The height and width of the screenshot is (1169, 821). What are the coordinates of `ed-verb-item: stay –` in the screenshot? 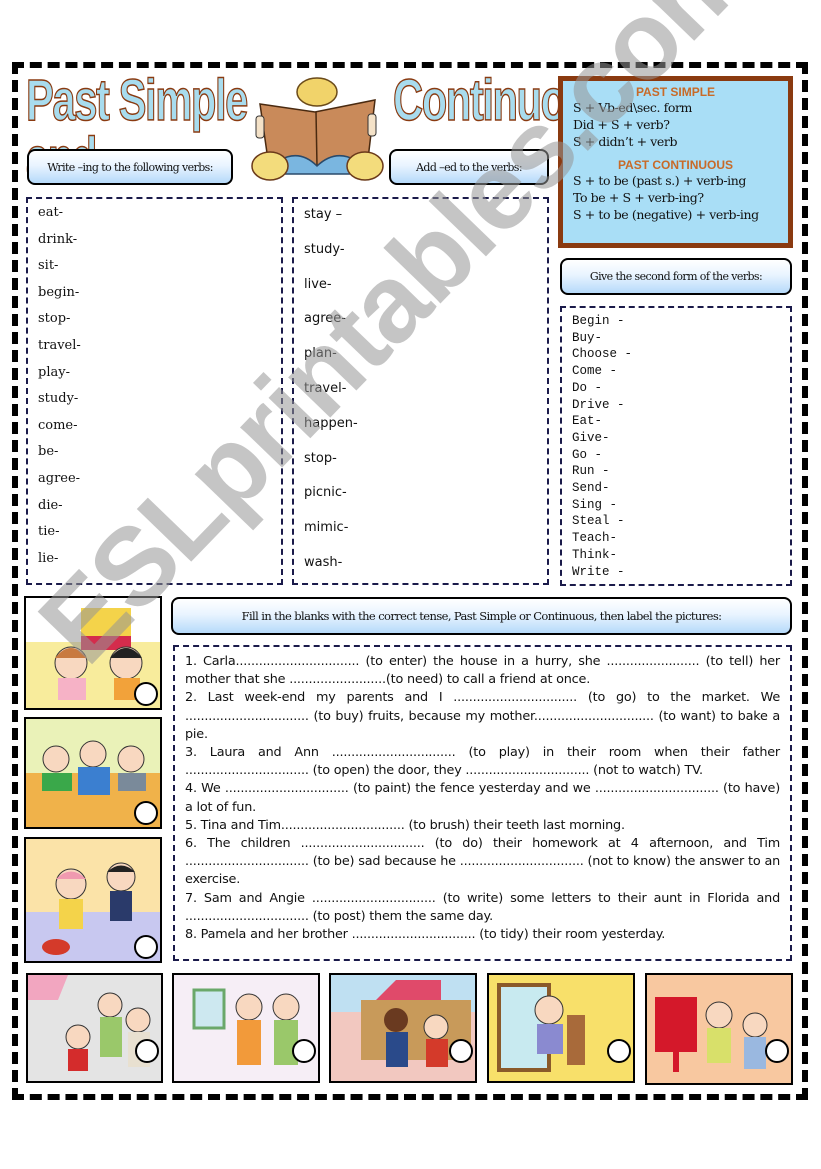 It's located at (323, 214).